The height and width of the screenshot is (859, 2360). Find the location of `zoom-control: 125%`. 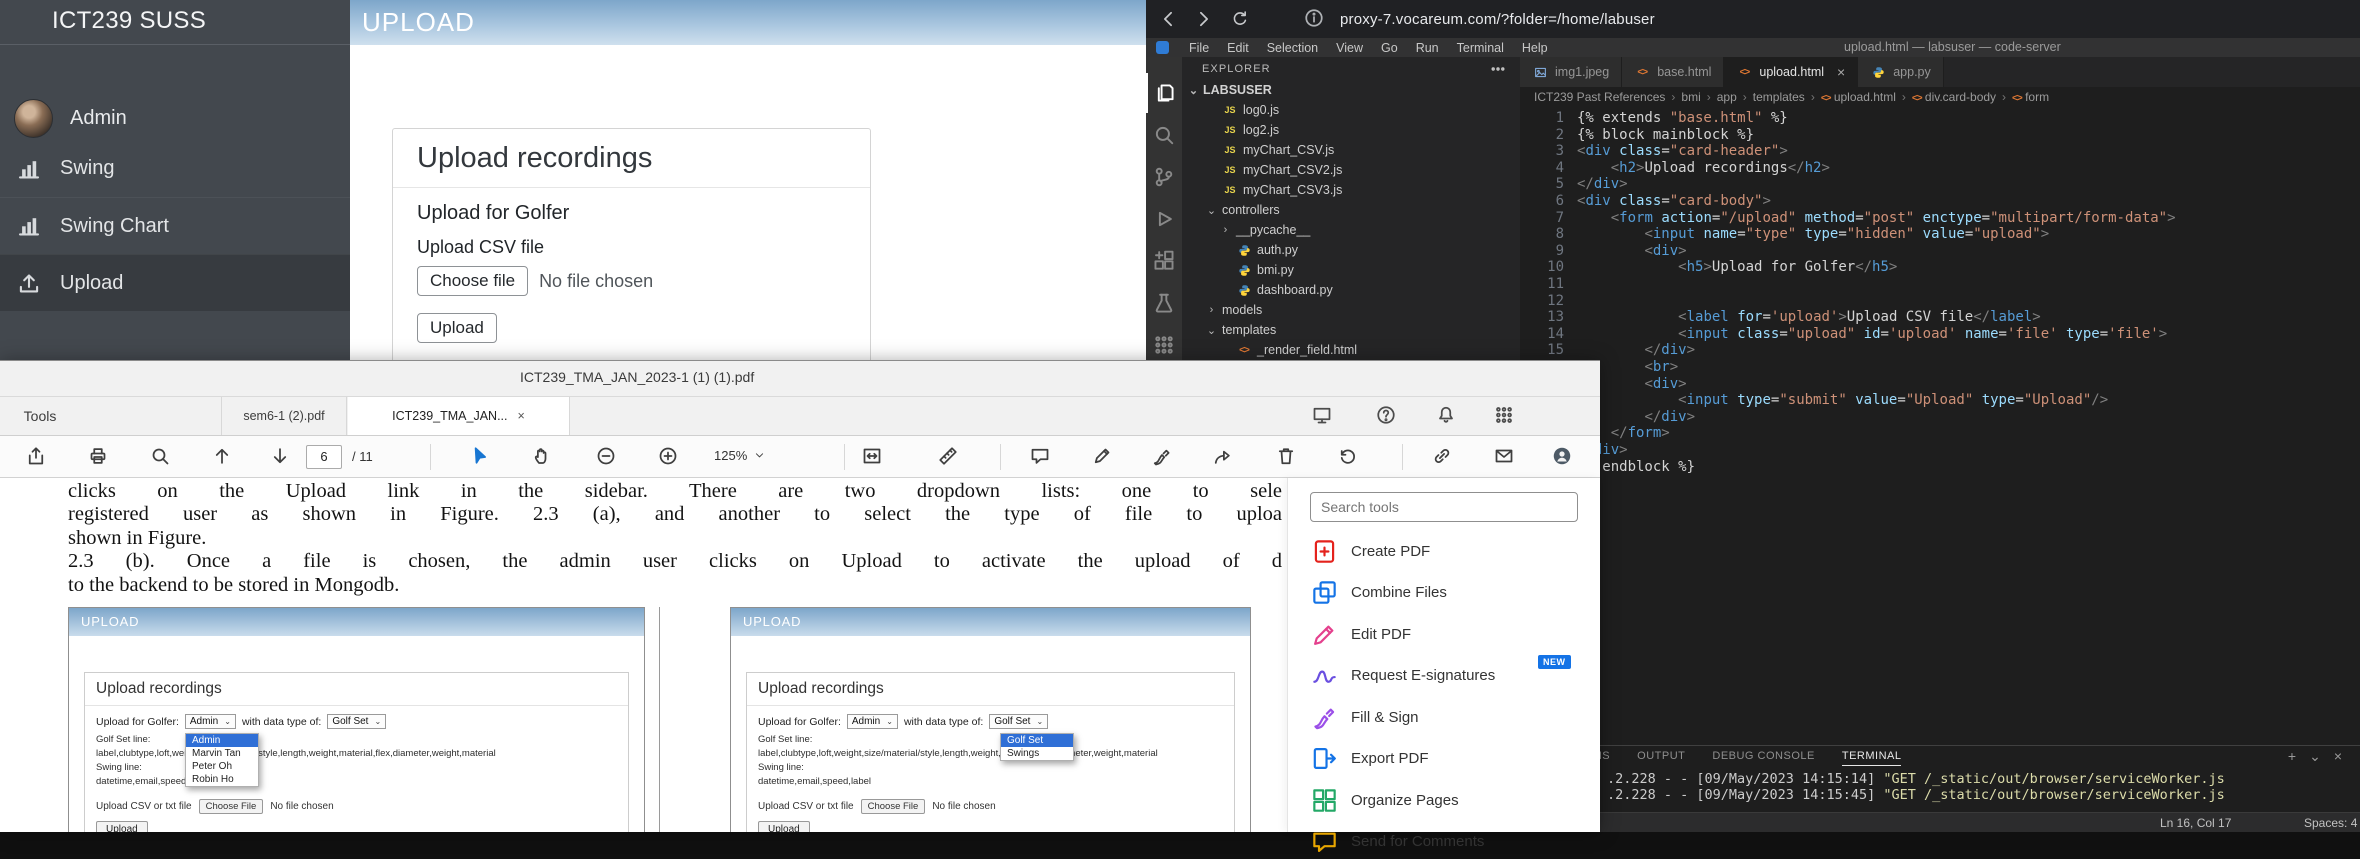

zoom-control: 125% is located at coordinates (739, 455).